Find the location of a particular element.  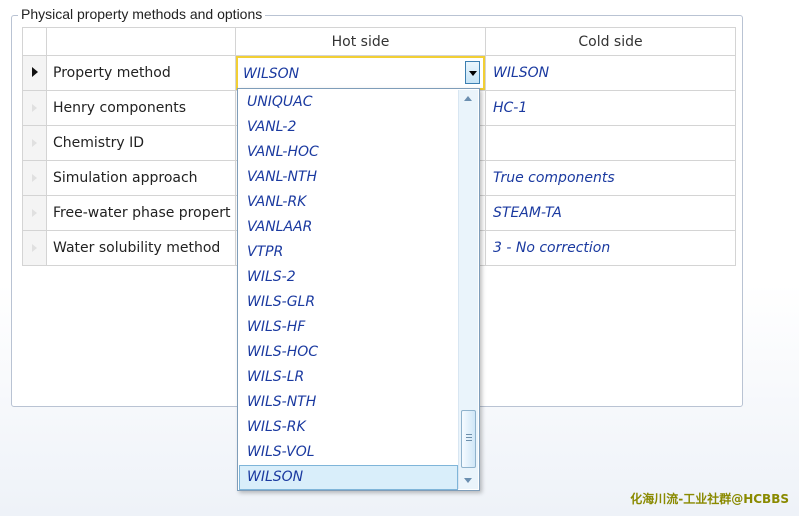

dropdown-item: WILS-HF is located at coordinates (348, 327).